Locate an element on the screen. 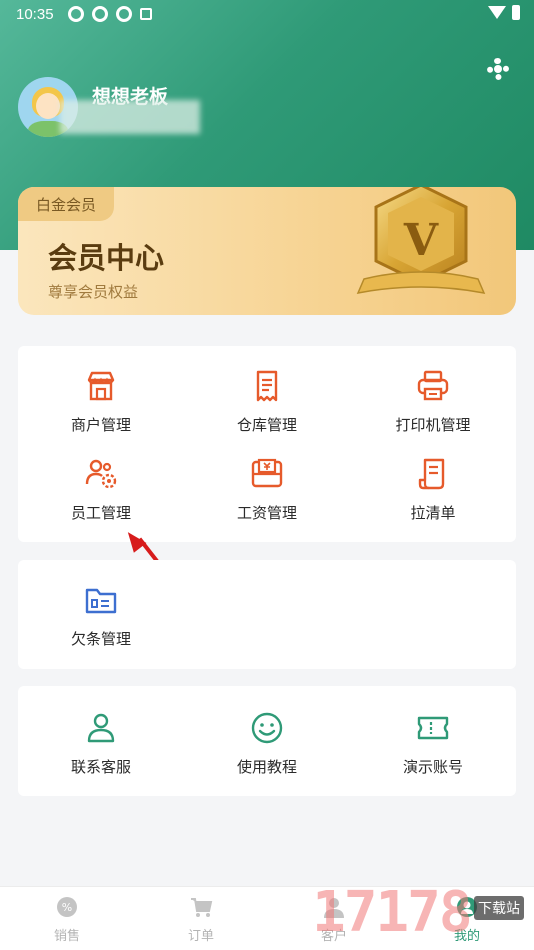  service-item-staff: 员工管理 is located at coordinates (101, 496).